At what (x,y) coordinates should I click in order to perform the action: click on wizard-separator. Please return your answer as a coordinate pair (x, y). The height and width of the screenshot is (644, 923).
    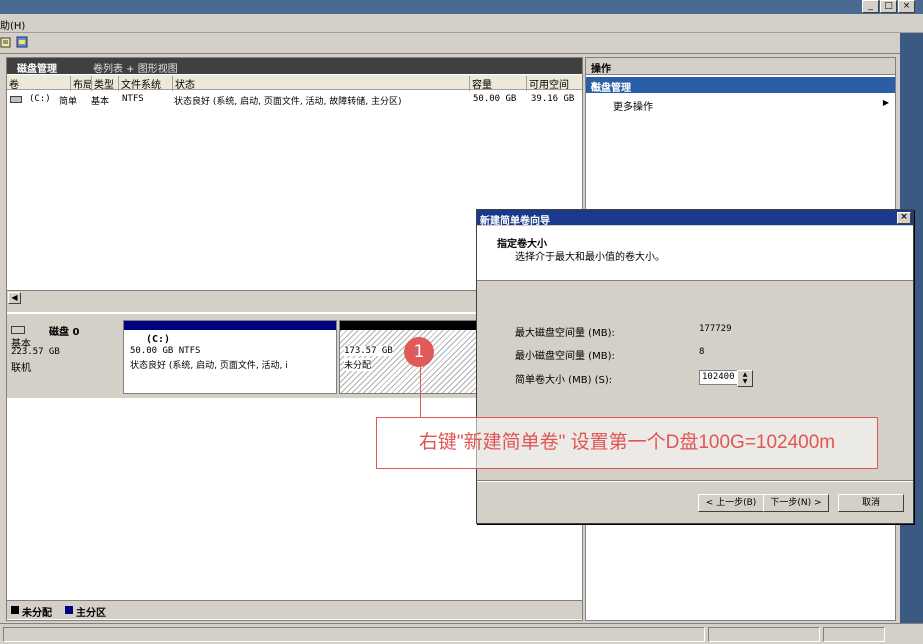
    Looking at the image, I should click on (695, 481).